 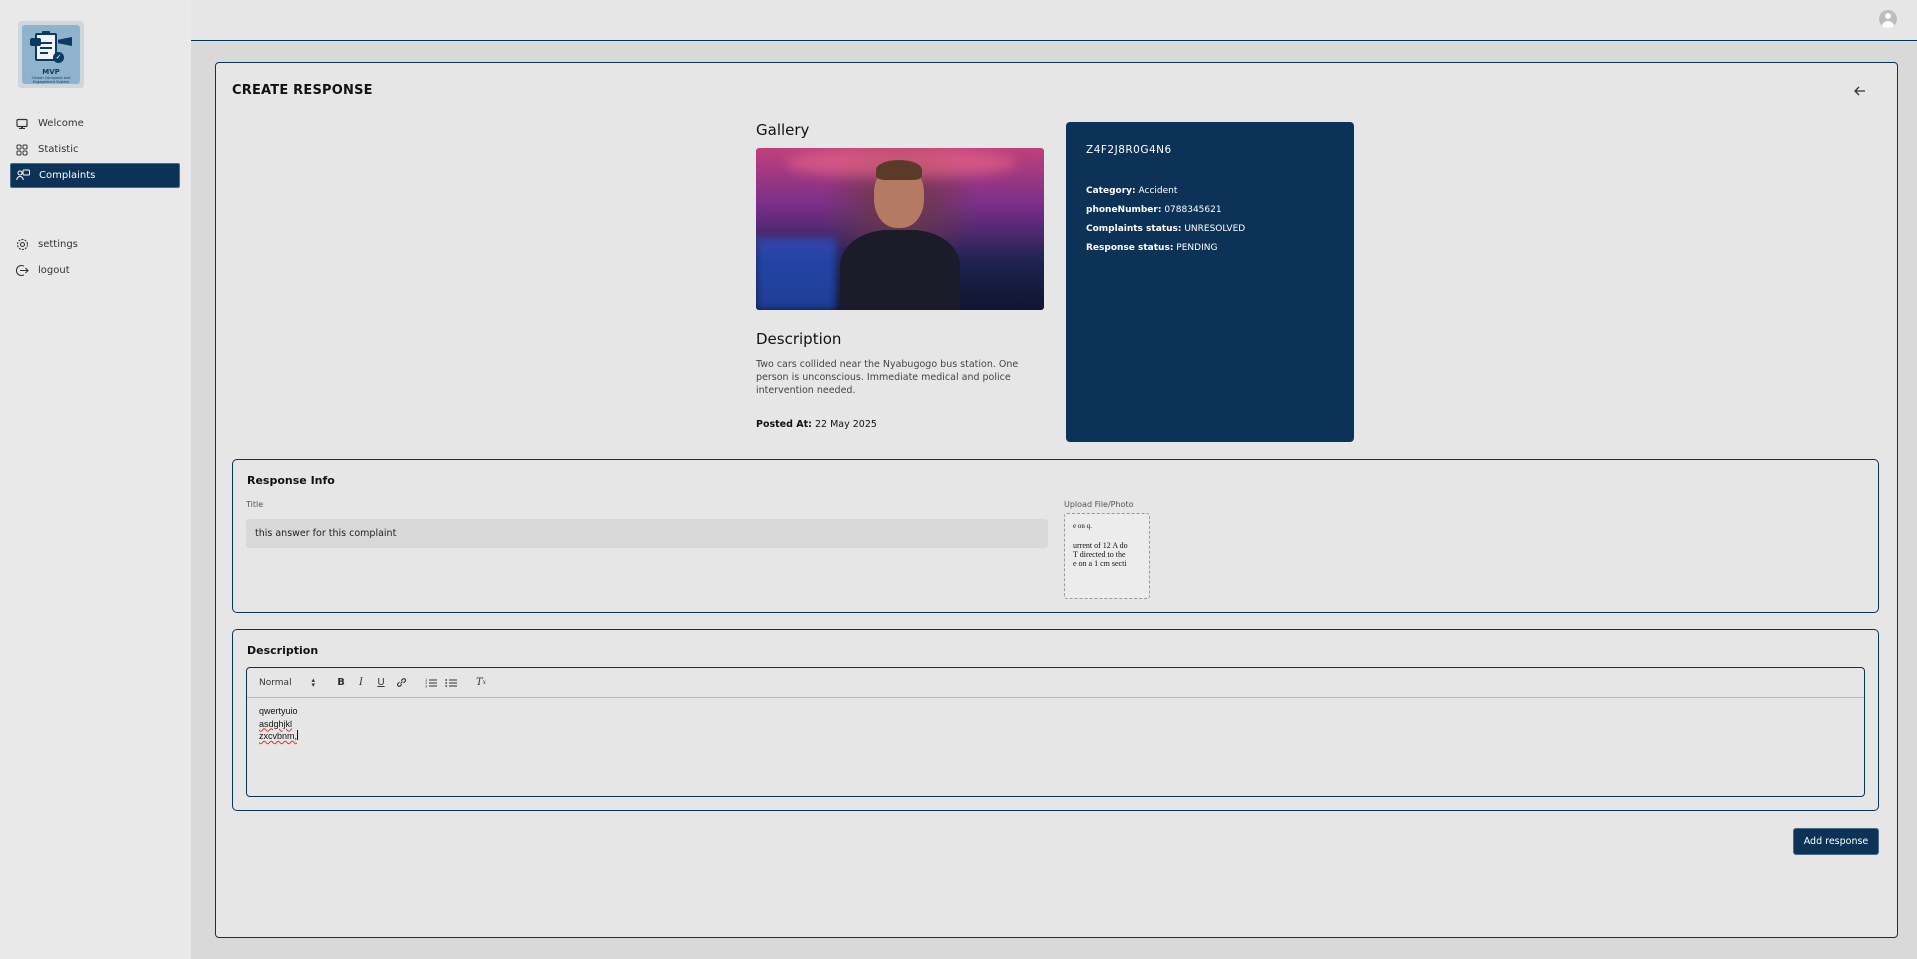 I want to click on editor-line: qwertyuio, so click(x=278, y=711).